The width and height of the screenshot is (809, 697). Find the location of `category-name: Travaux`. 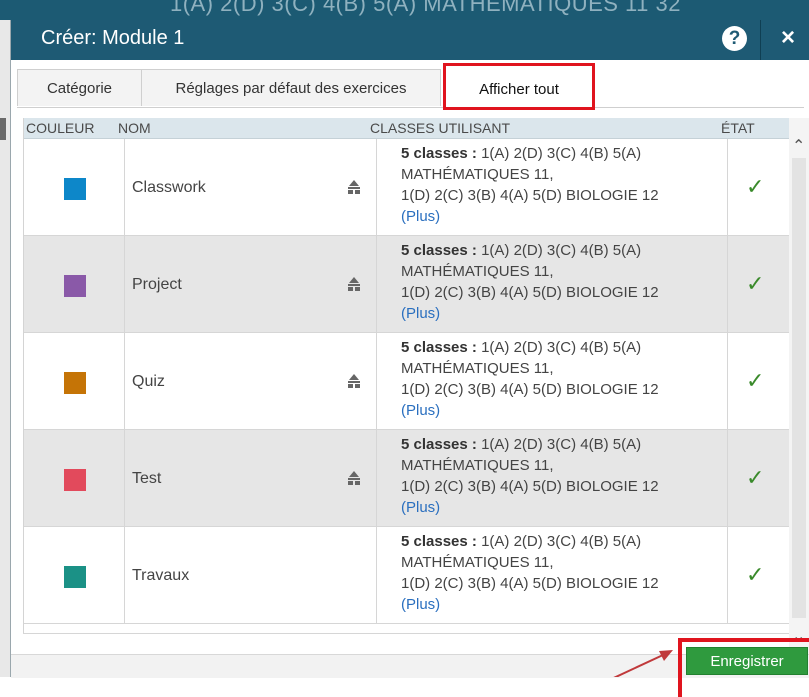

category-name: Travaux is located at coordinates (161, 575).